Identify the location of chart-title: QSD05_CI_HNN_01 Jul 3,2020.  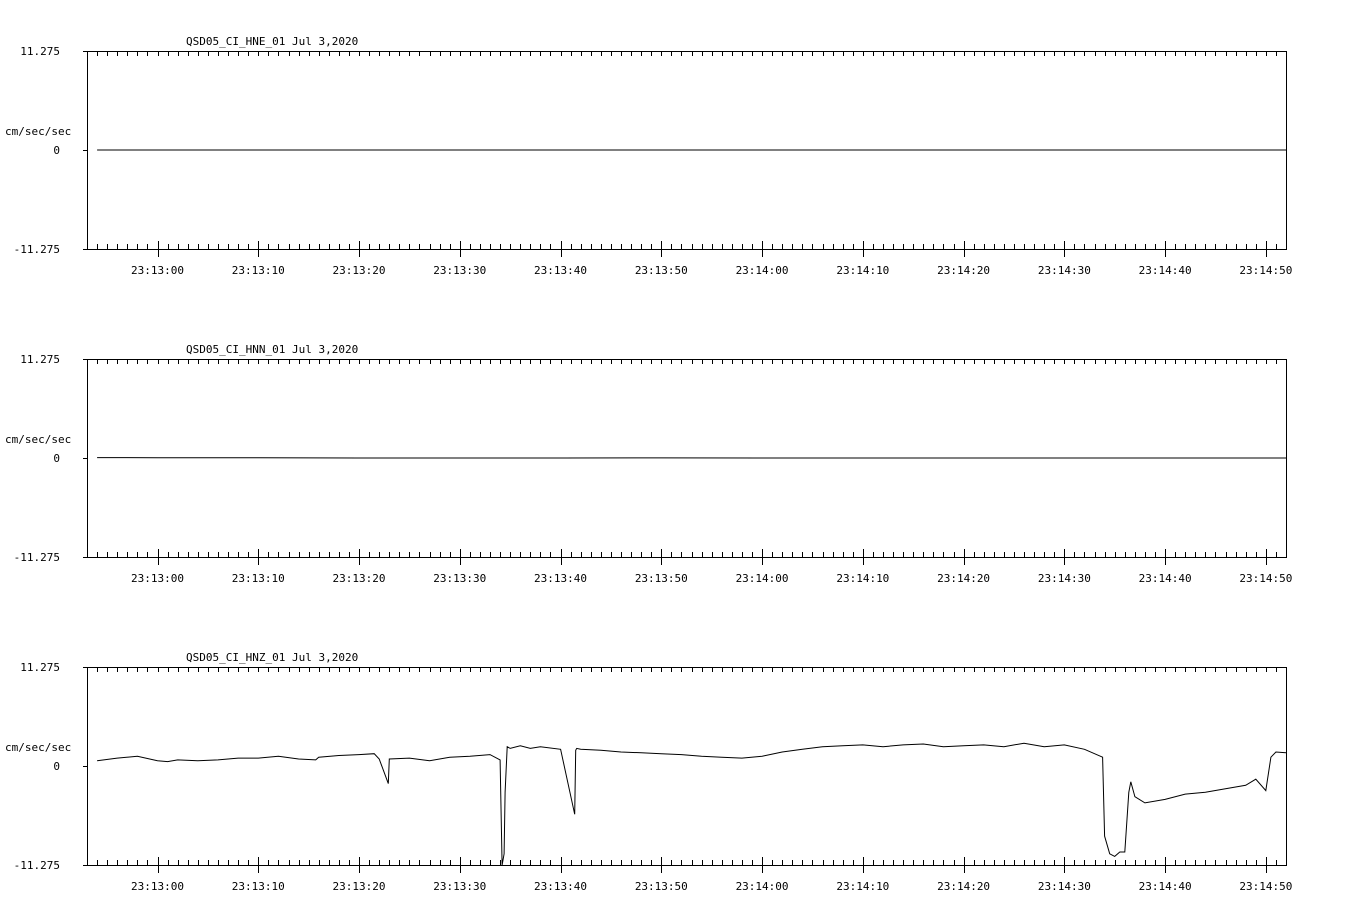
(272, 349).